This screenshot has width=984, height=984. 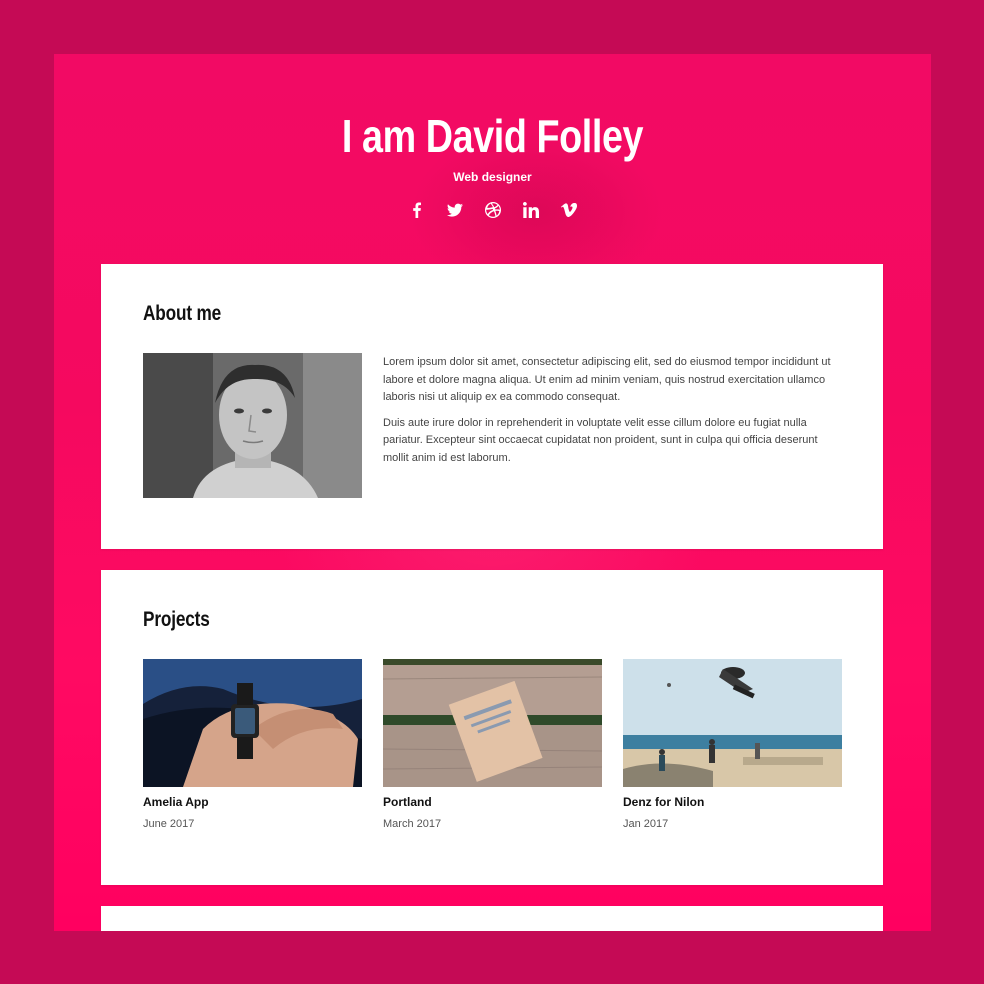 I want to click on project-date: June 2017, so click(x=169, y=824).